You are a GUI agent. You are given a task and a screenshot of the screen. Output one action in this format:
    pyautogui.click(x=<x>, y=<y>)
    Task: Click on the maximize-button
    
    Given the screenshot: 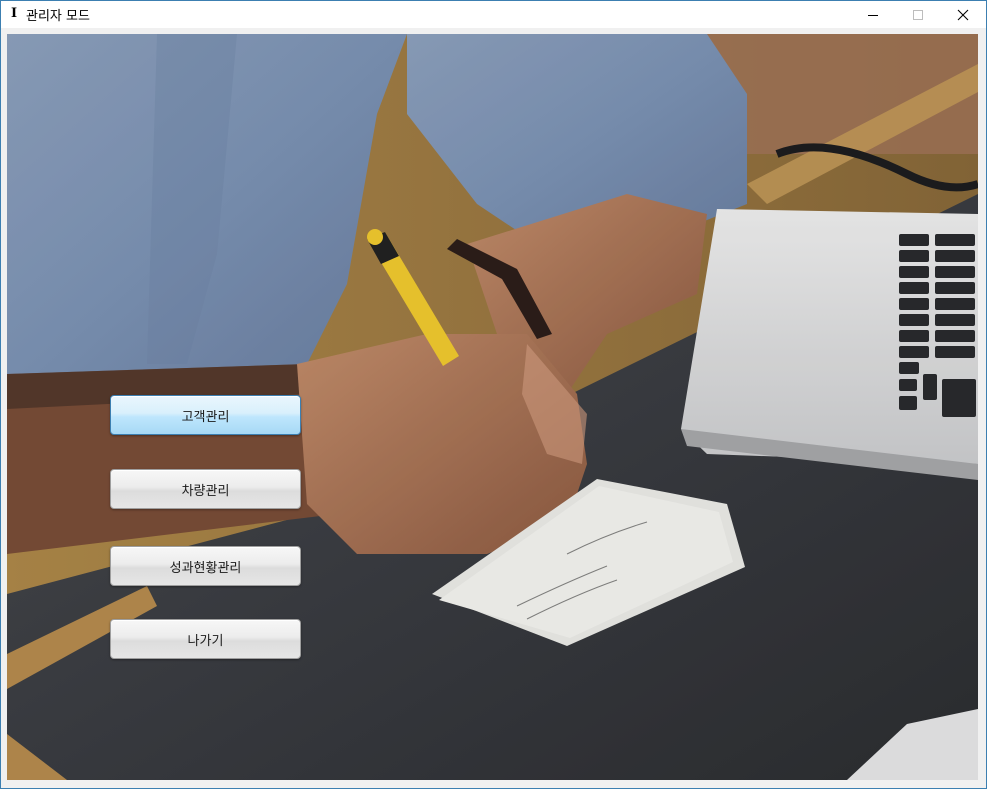 What is the action you would take?
    pyautogui.click(x=917, y=14)
    